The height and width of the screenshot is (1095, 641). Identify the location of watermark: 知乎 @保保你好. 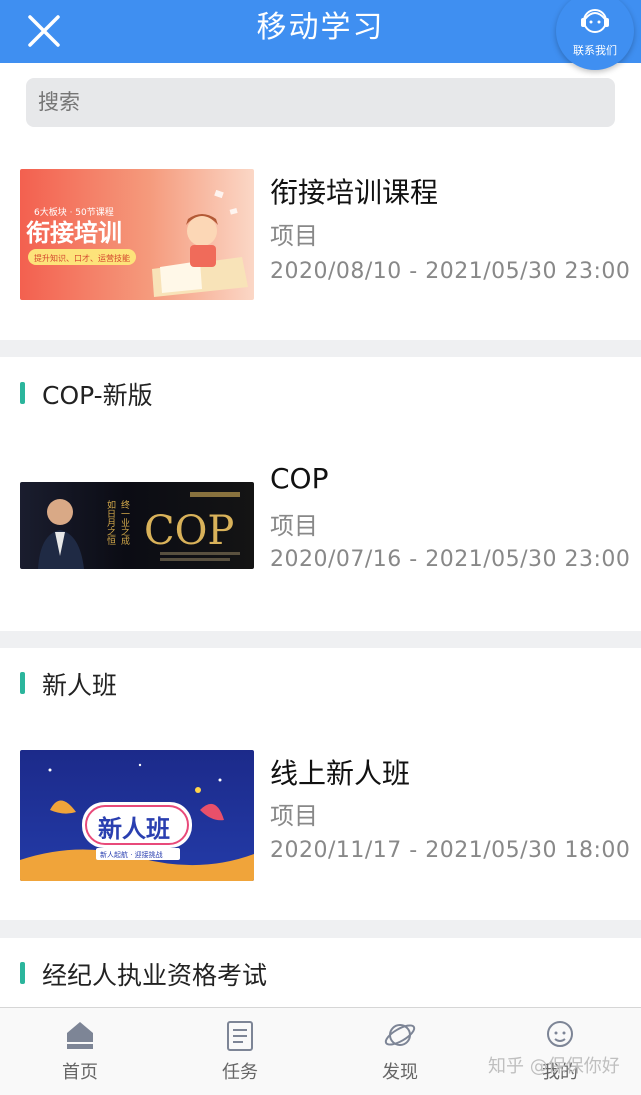
(554, 1066).